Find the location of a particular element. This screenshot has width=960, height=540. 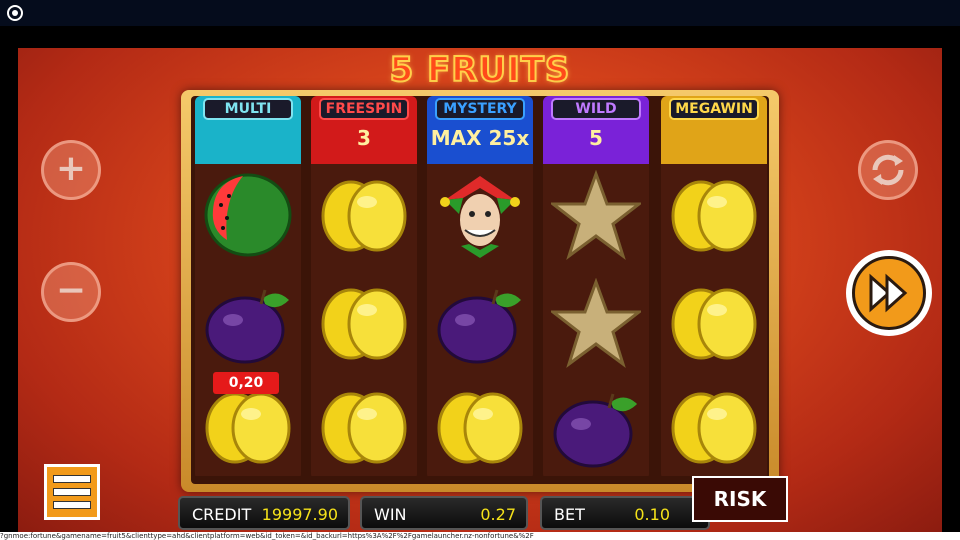

win-panel: WIN 0.27 is located at coordinates (444, 513).